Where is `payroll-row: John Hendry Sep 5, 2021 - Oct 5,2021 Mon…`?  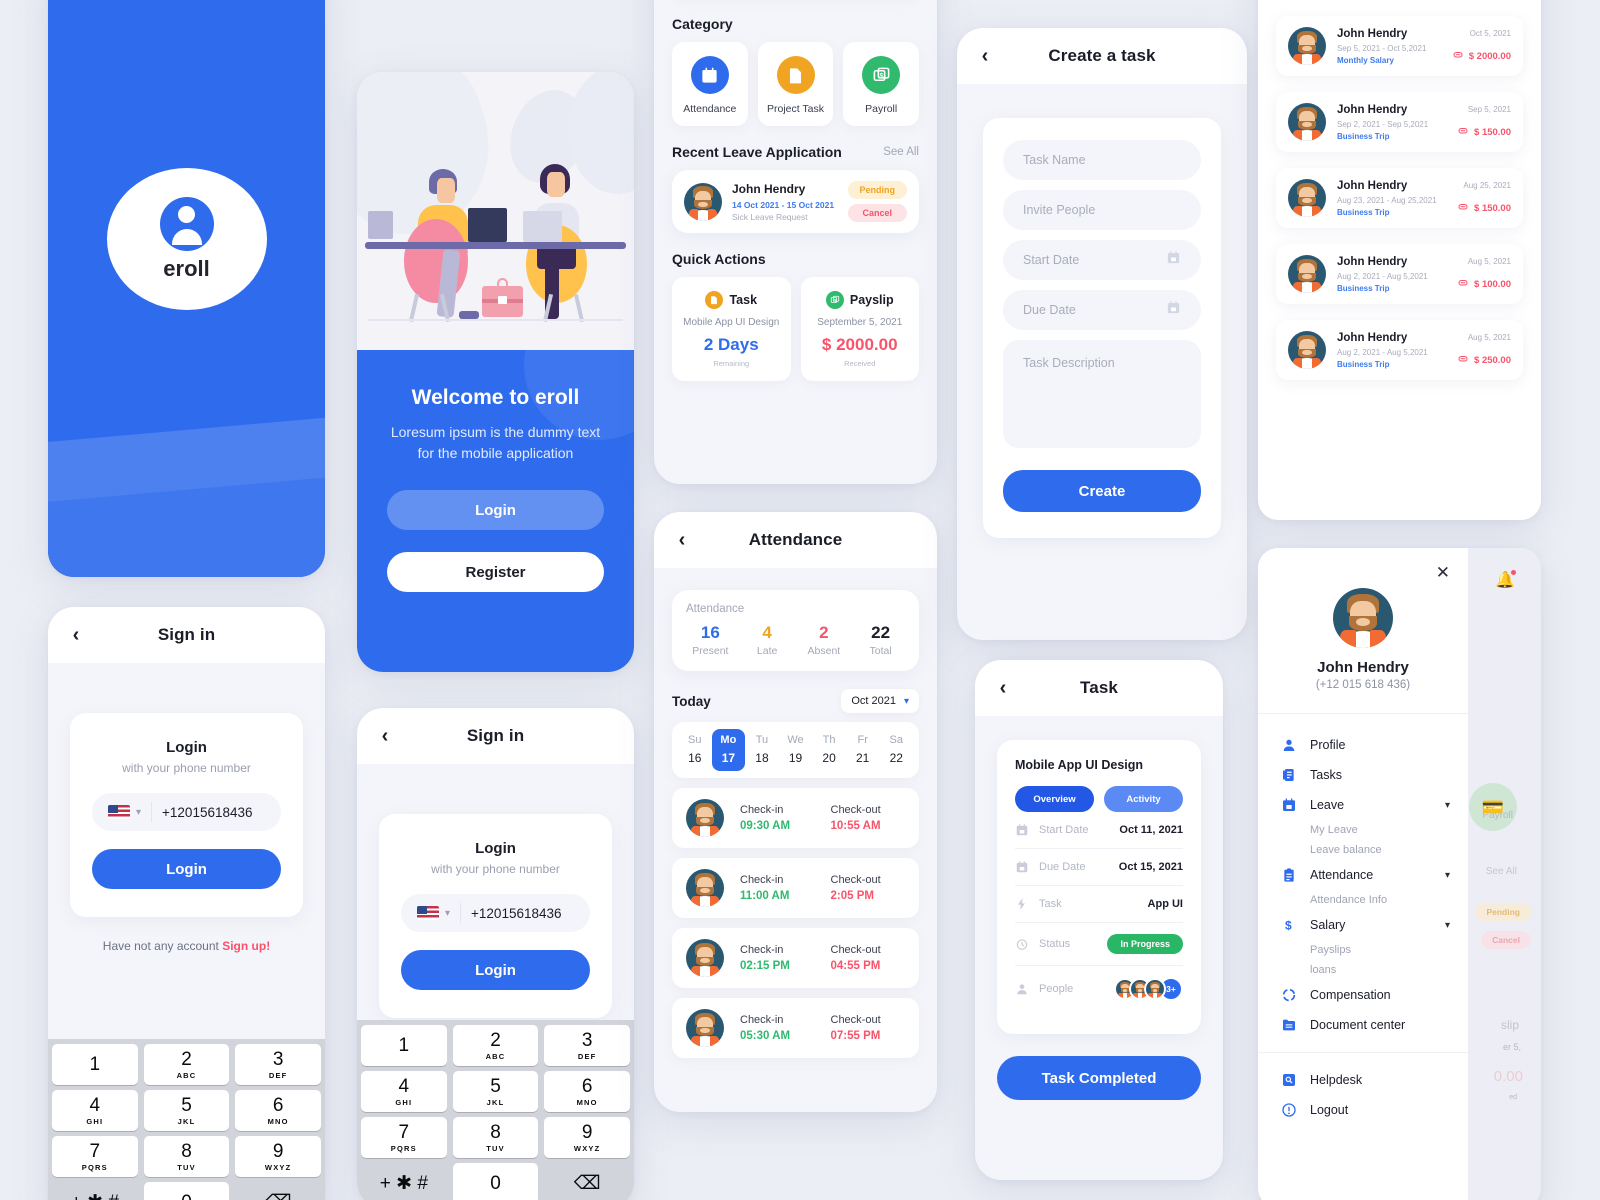
payroll-row: John Hendry Sep 5, 2021 - Oct 5,2021 Mon… is located at coordinates (1399, 46).